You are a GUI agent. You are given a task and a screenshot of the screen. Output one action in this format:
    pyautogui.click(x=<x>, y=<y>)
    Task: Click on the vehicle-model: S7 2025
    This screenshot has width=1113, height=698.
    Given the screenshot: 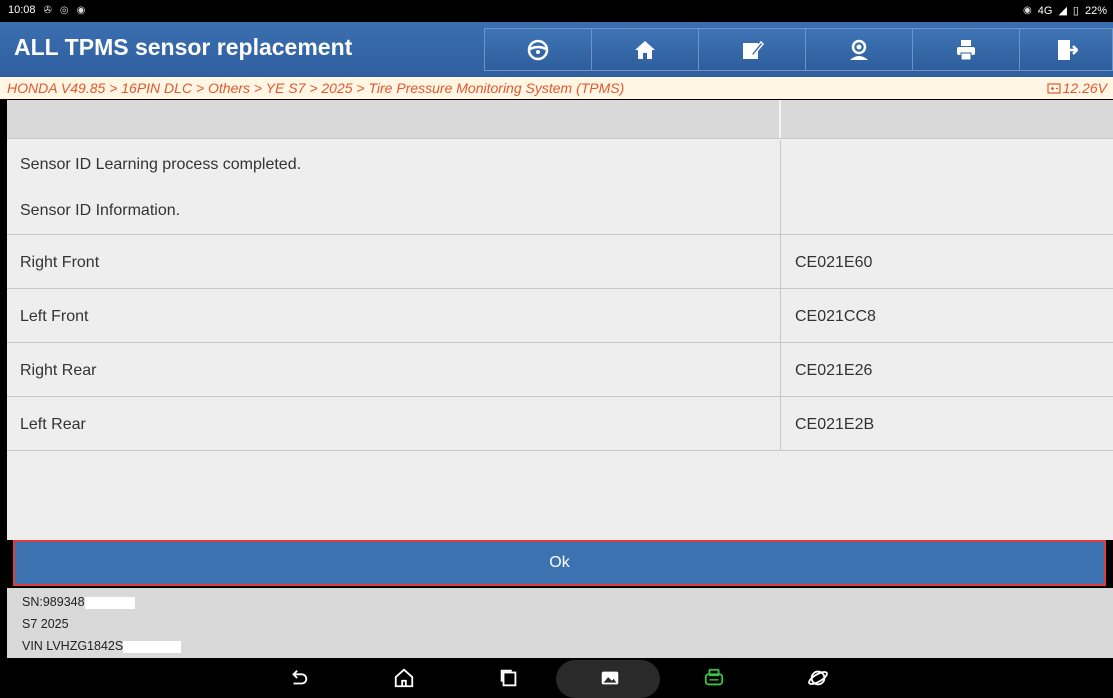 What is the action you would take?
    pyautogui.click(x=45, y=624)
    